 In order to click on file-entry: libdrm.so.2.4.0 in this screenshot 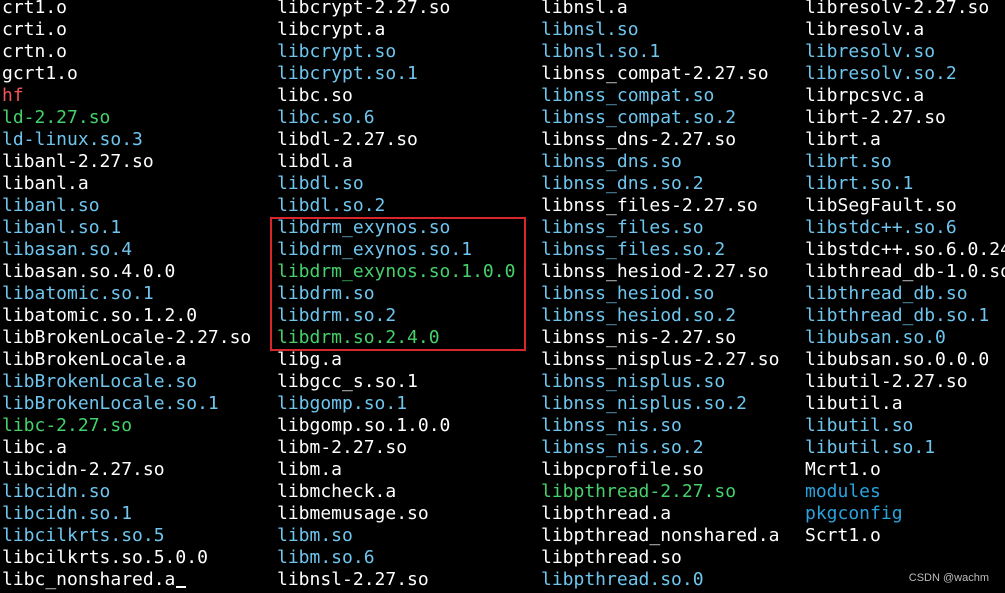, I will do `click(358, 337)`.